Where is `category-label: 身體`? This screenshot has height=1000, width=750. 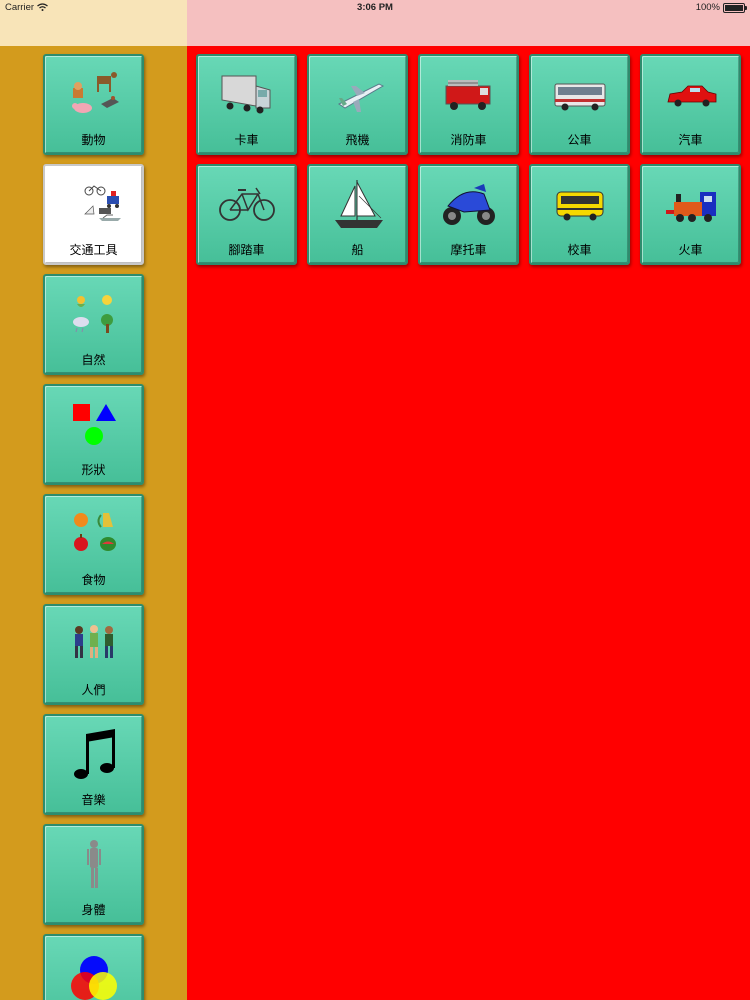
category-label: 身體 is located at coordinates (93, 910).